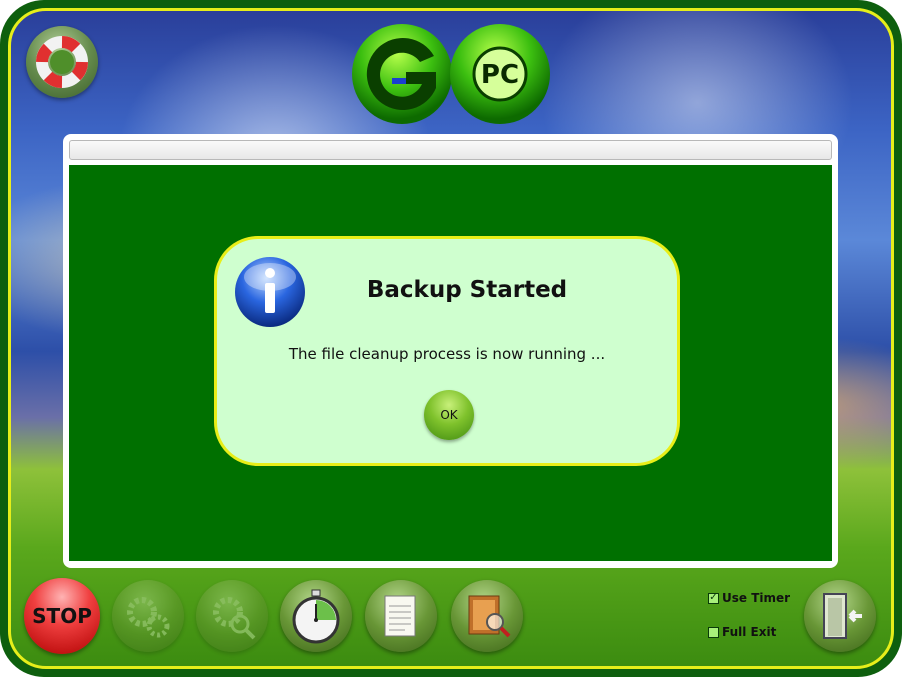  What do you see at coordinates (713, 632) in the screenshot?
I see `full-exit-box` at bounding box center [713, 632].